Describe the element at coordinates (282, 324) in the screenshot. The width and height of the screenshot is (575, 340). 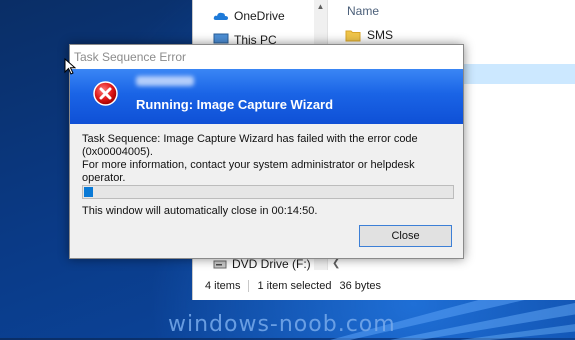
I see `watermark: windows-noob.com` at that location.